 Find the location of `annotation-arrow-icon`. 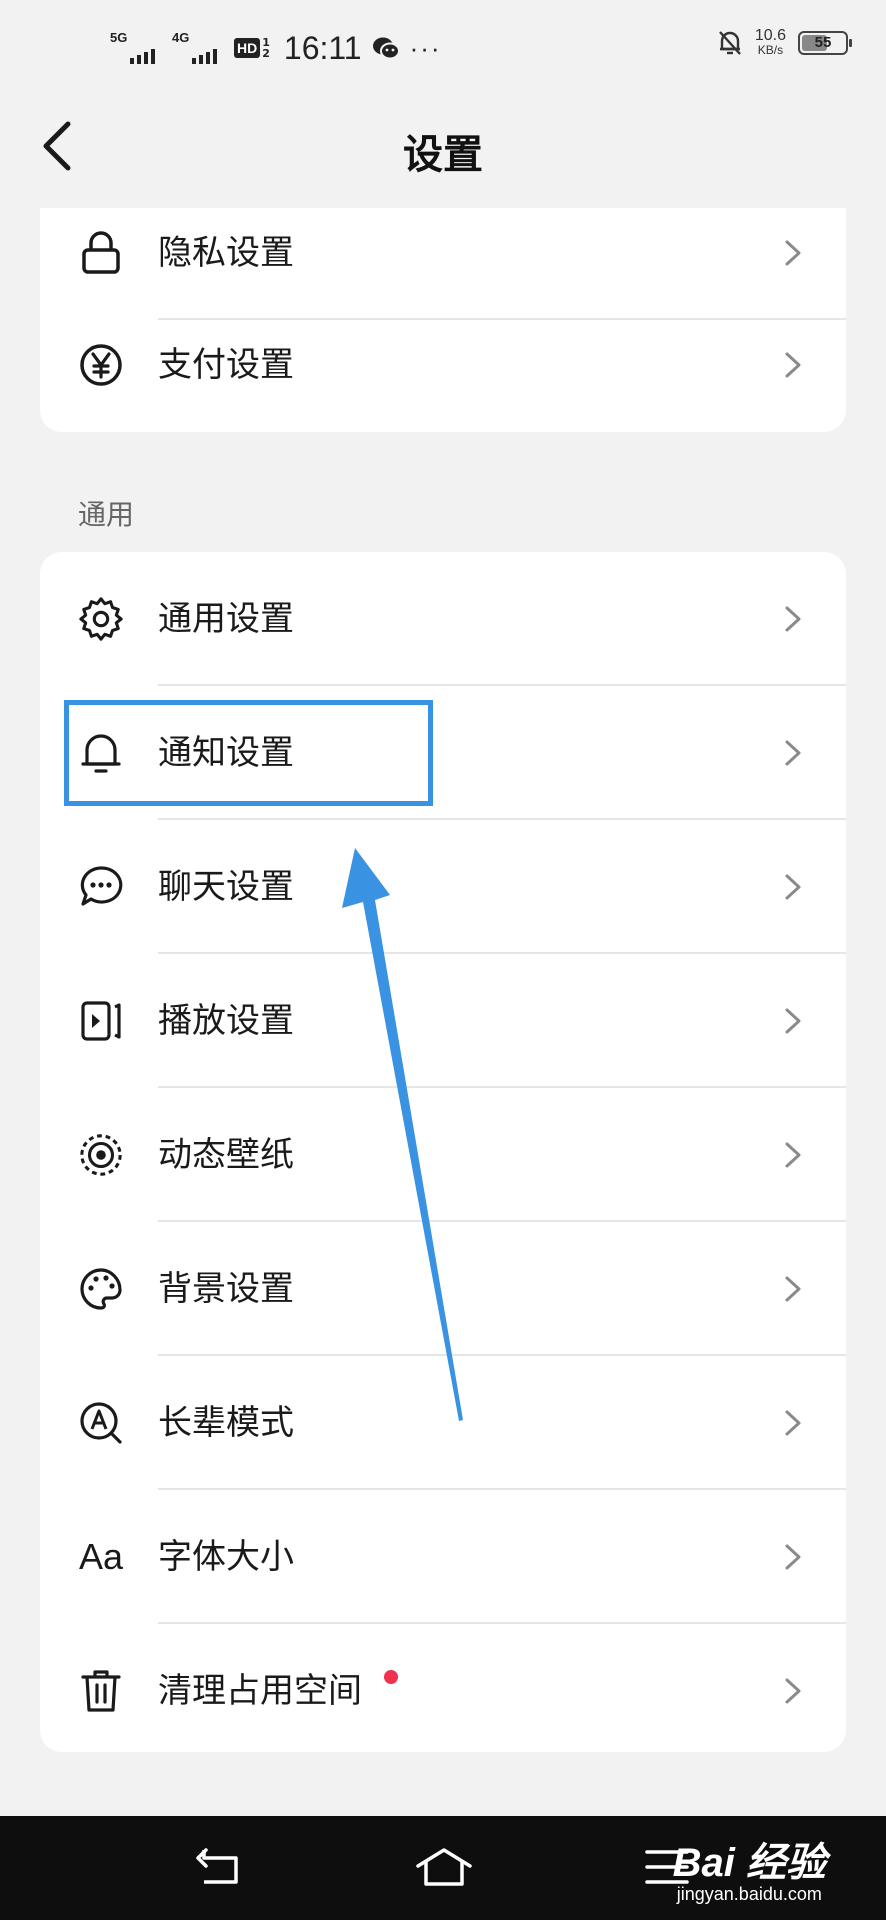

annotation-arrow-icon is located at coordinates (402, 1134).